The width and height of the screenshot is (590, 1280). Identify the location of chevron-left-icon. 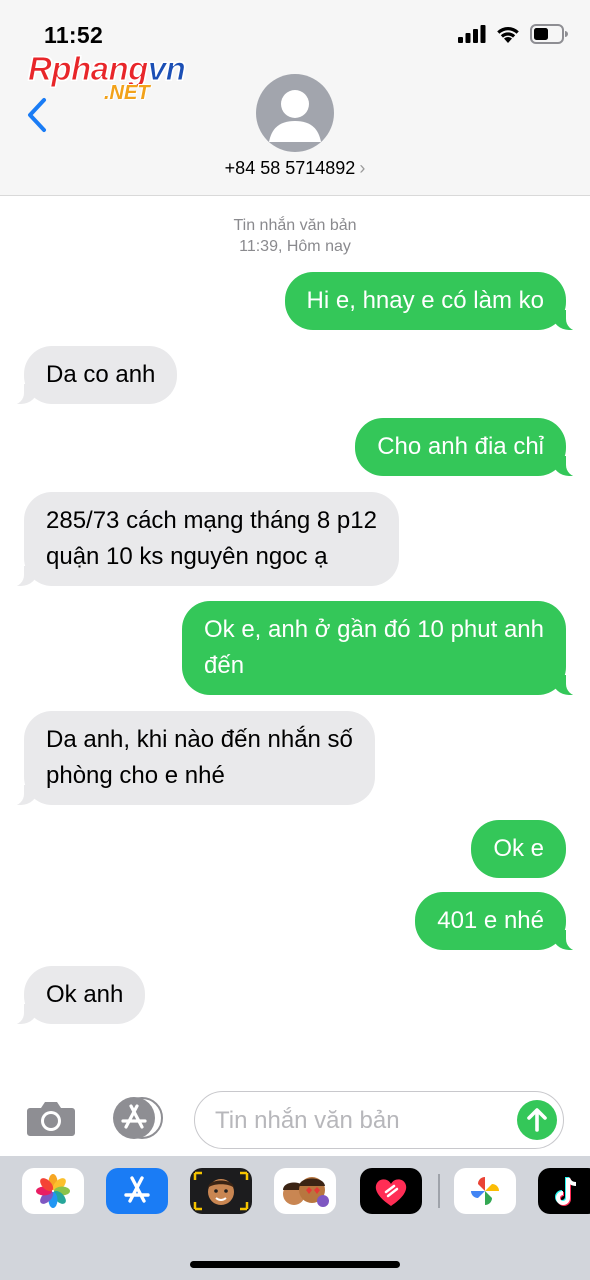
(37, 115).